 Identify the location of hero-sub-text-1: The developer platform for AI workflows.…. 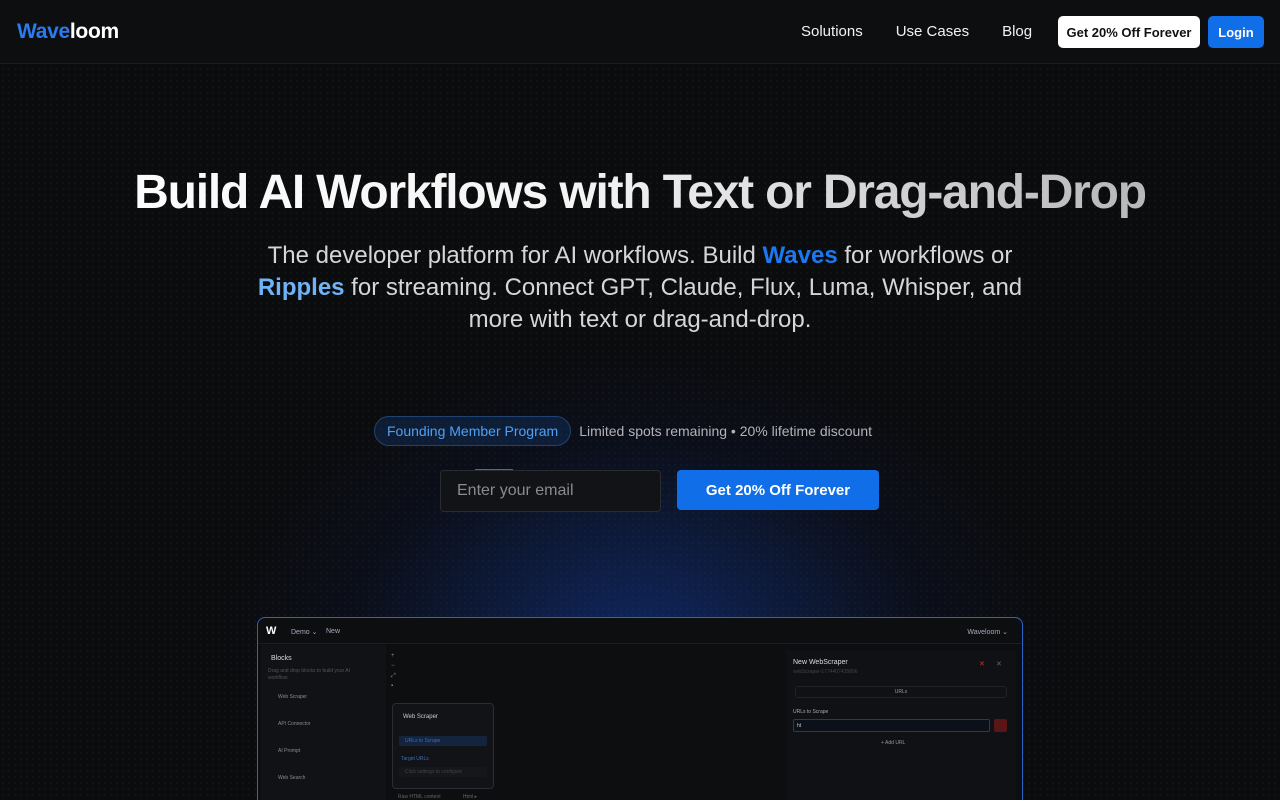
(515, 255).